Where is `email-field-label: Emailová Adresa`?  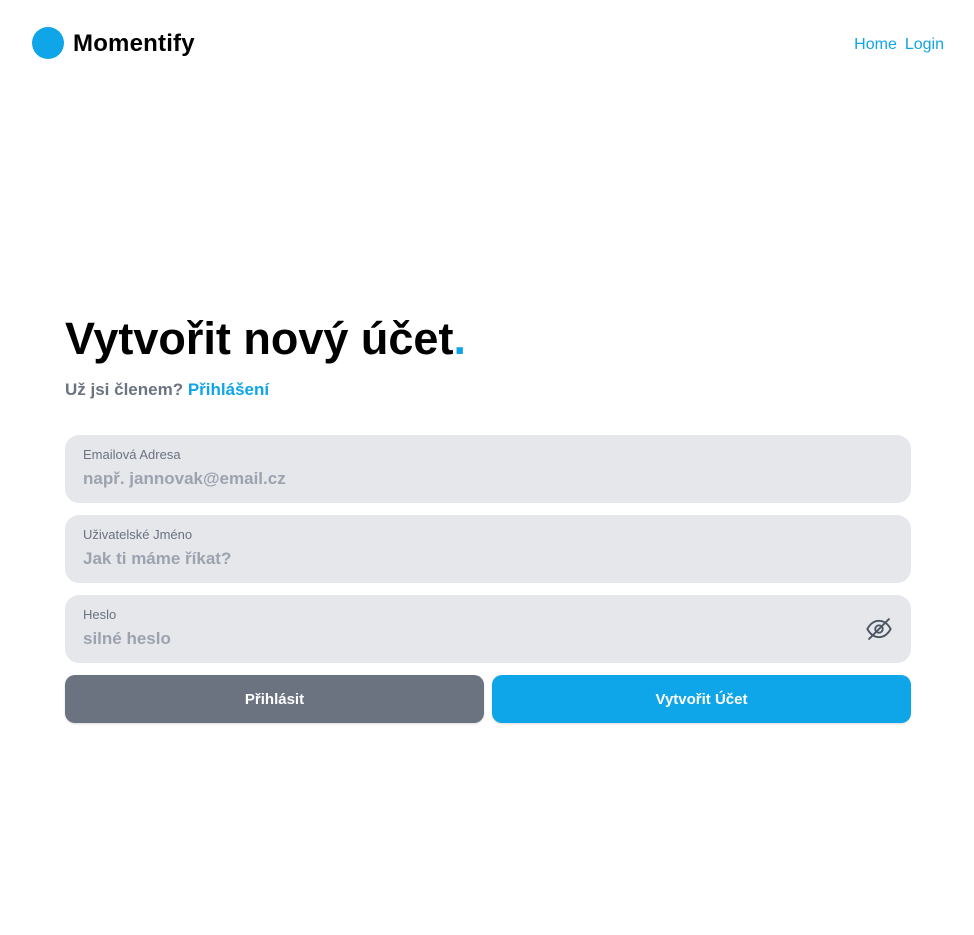
email-field-label: Emailová Adresa is located at coordinates (132, 454).